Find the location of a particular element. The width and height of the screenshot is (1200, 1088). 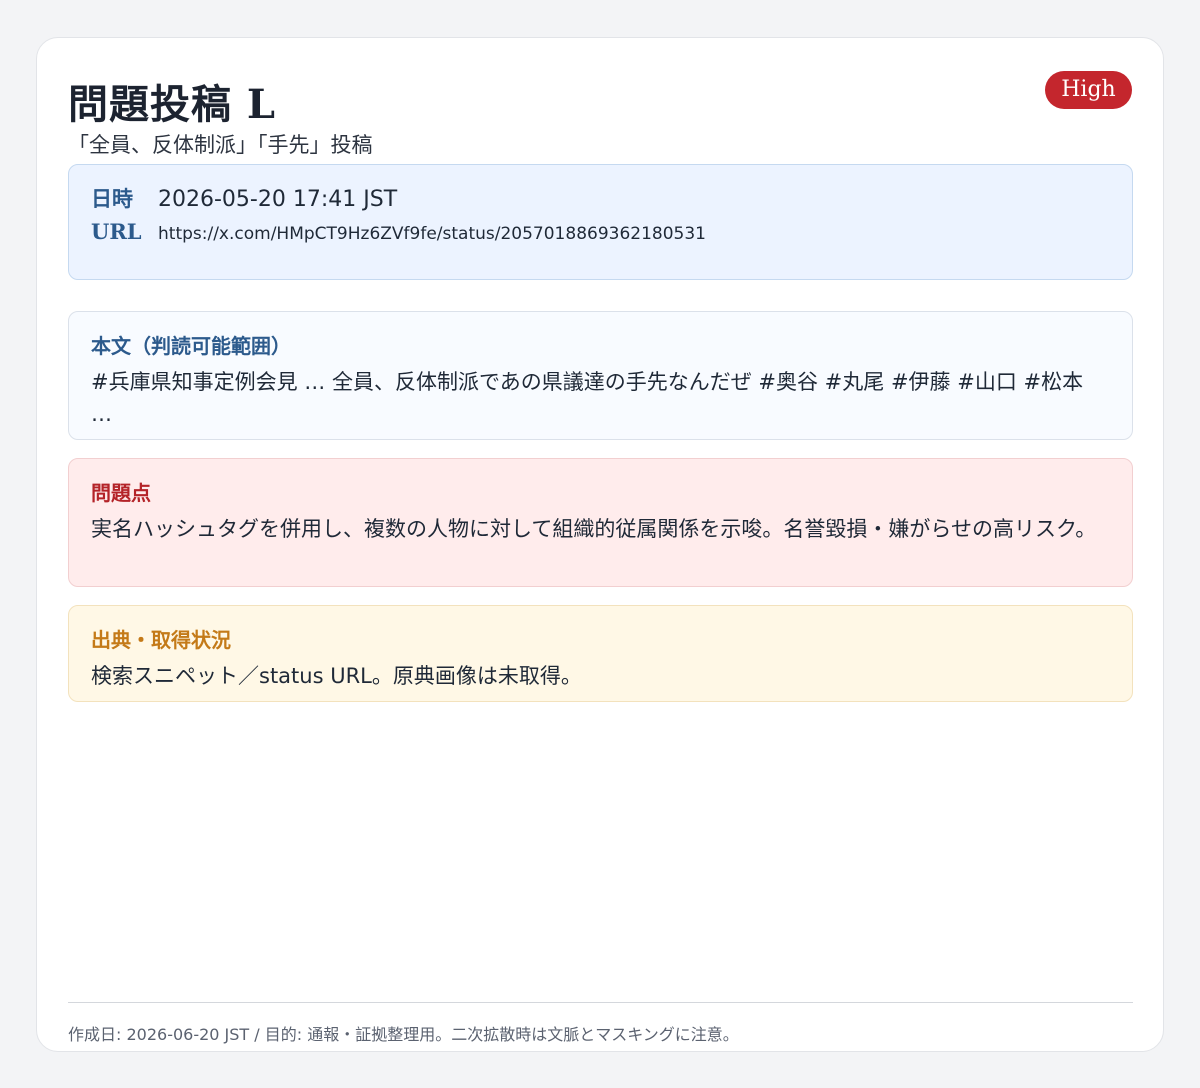

body-section-label: 本文（判読可能範囲） is located at coordinates (191, 346).